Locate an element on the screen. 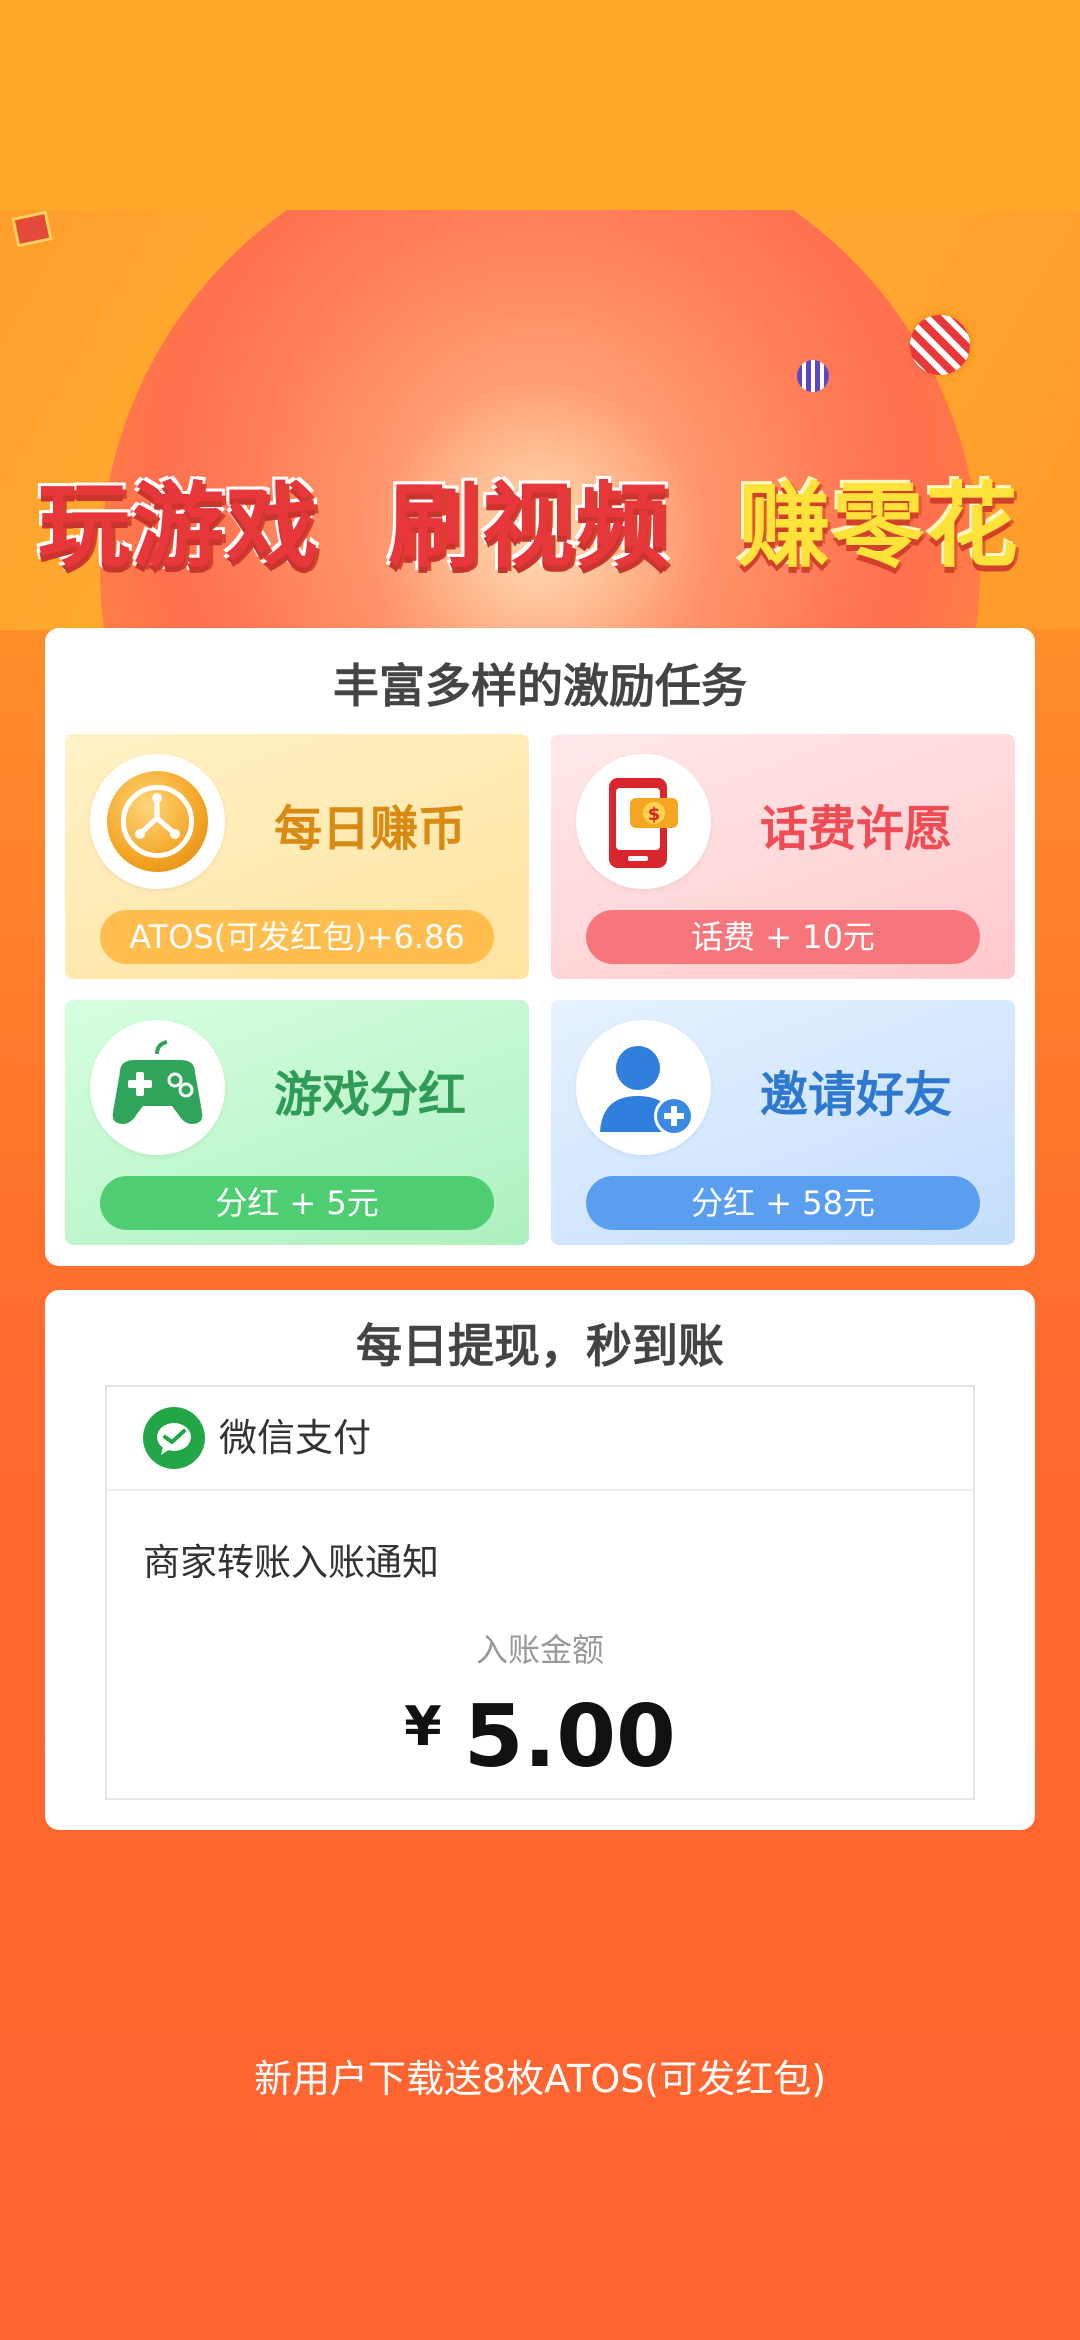  status-bar is located at coordinates (540, 105).